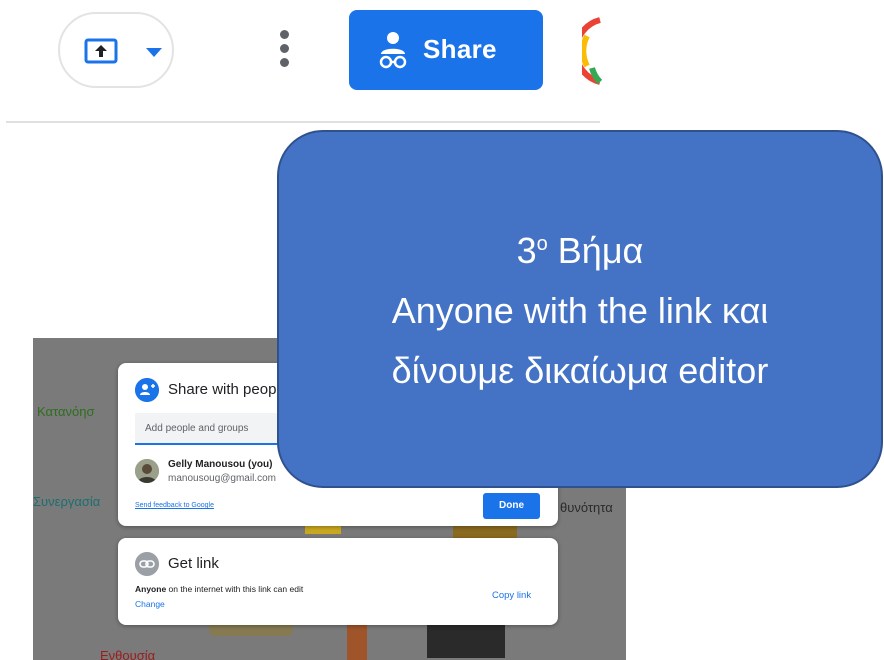 The height and width of the screenshot is (660, 884). Describe the element at coordinates (460, 49) in the screenshot. I see `share-label: Share` at that location.